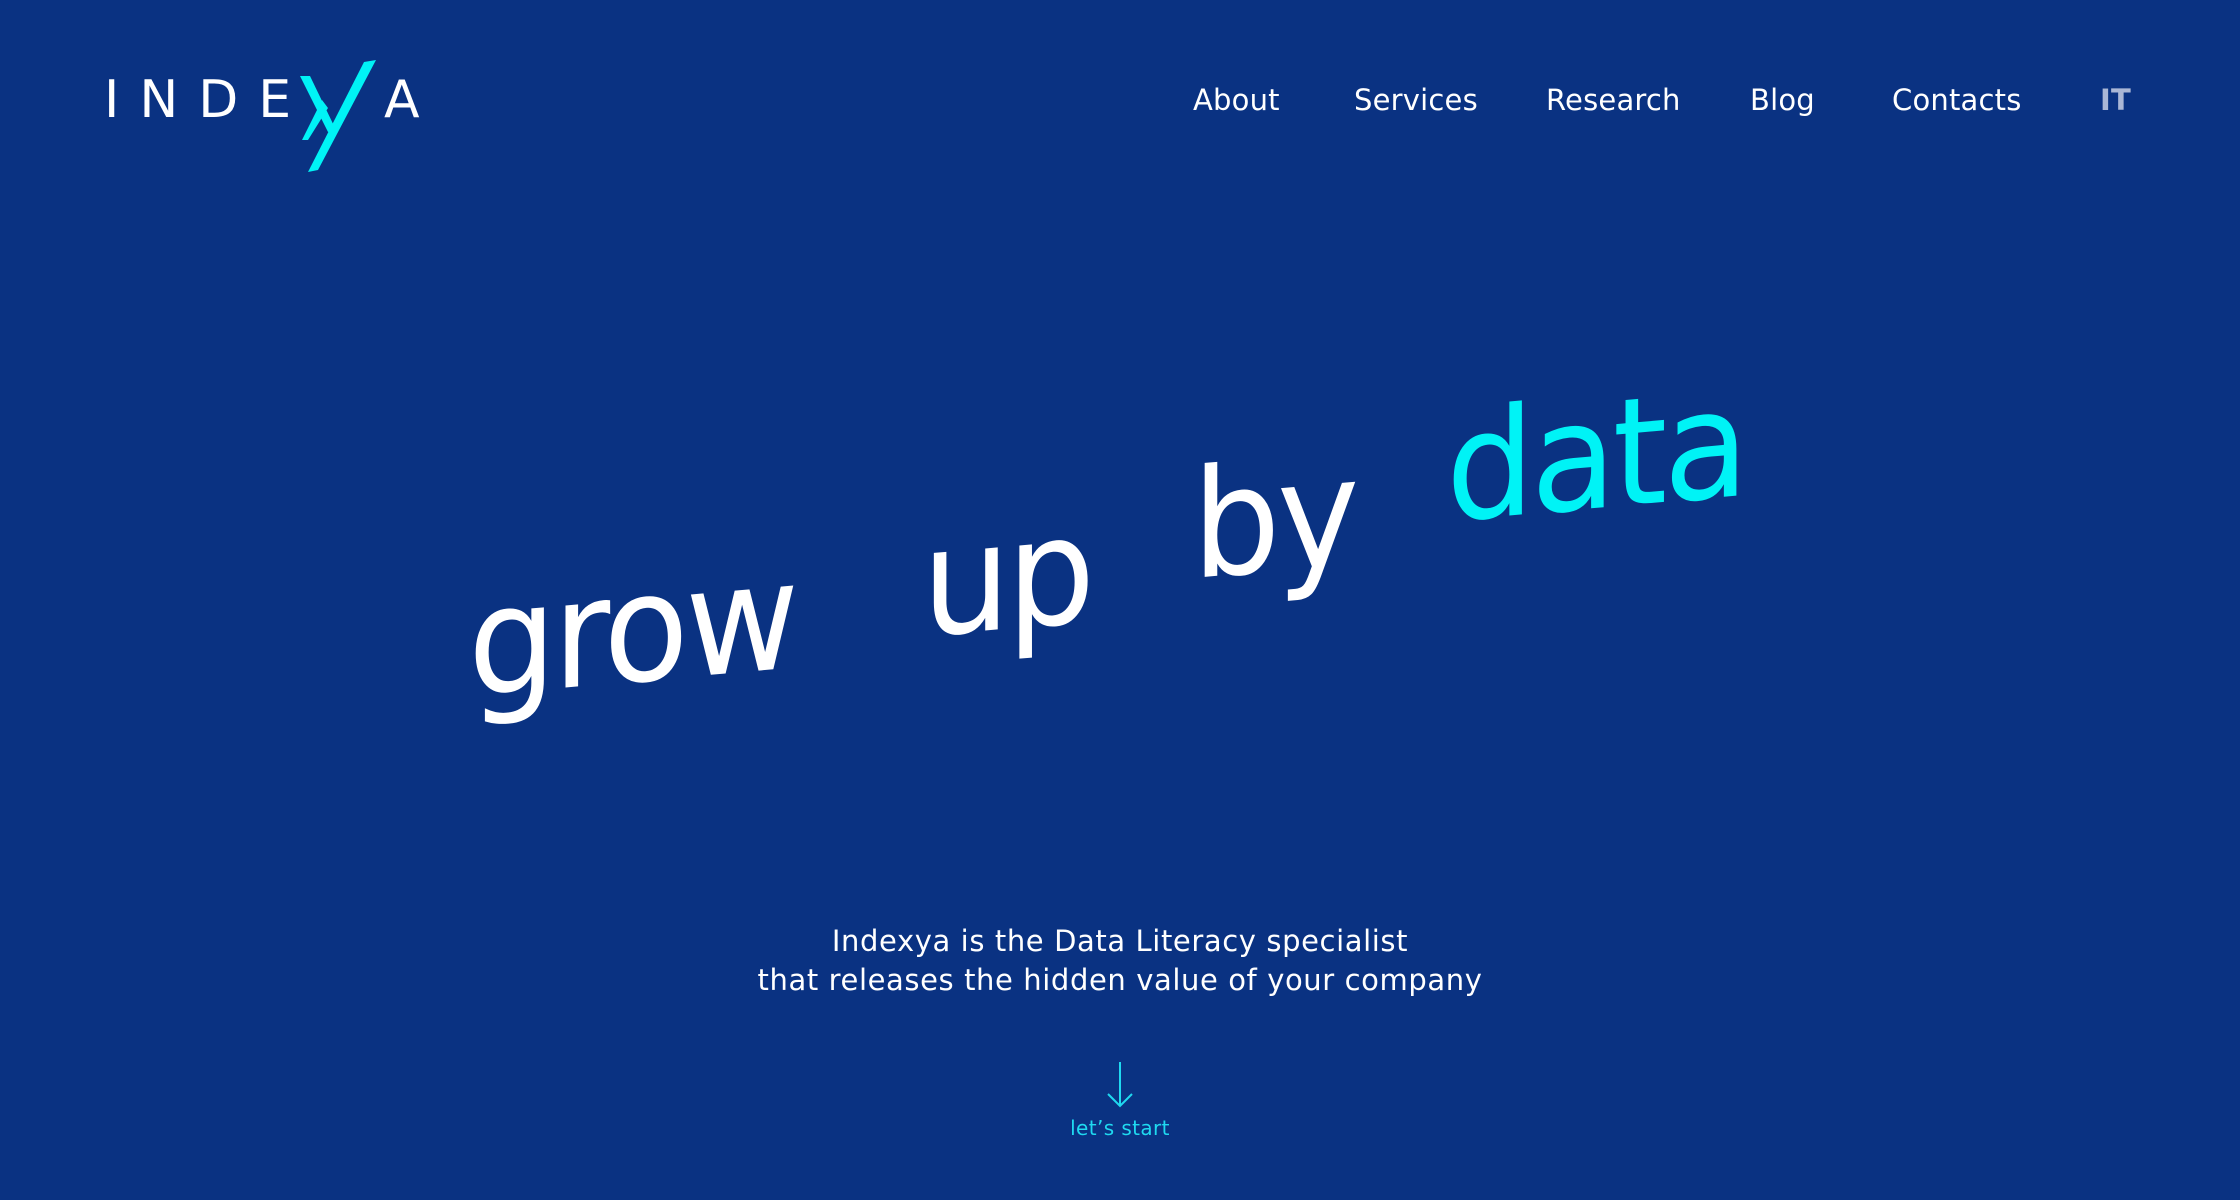 This screenshot has width=2240, height=1200. What do you see at coordinates (1596, 456) in the screenshot?
I see `hero-word-data: data` at bounding box center [1596, 456].